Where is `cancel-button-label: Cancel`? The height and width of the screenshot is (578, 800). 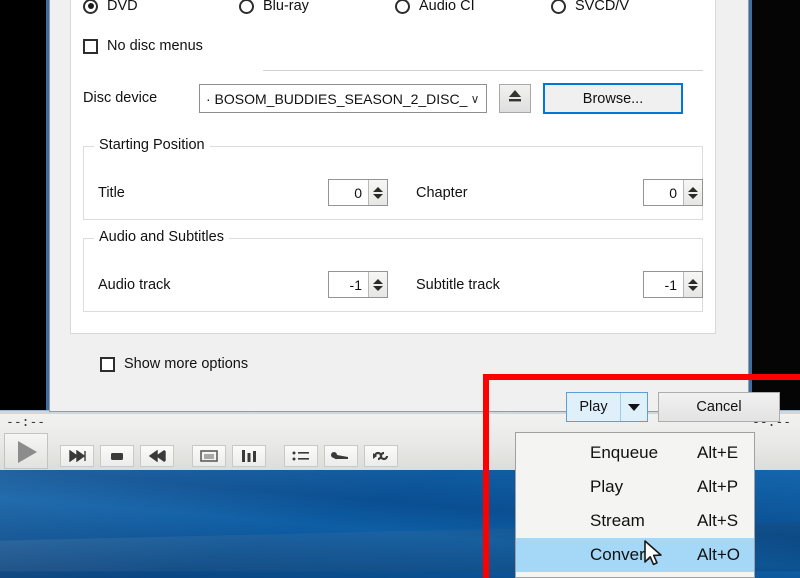 cancel-button-label: Cancel is located at coordinates (719, 407).